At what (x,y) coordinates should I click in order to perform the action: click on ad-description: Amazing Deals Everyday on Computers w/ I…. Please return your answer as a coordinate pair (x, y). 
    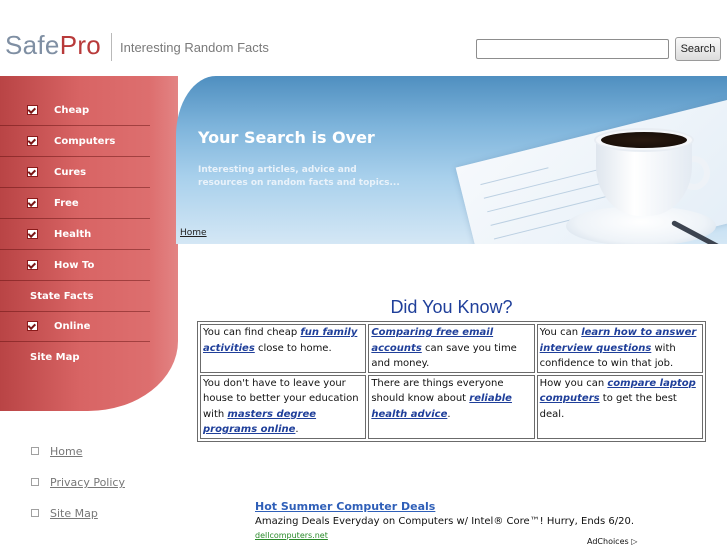
    Looking at the image, I should click on (445, 521).